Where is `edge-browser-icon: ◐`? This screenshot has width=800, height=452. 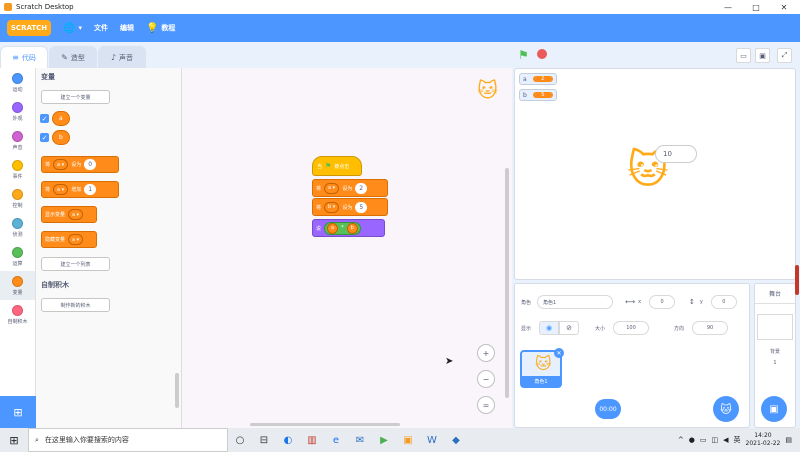
edge-browser-icon: ◐ is located at coordinates (288, 440).